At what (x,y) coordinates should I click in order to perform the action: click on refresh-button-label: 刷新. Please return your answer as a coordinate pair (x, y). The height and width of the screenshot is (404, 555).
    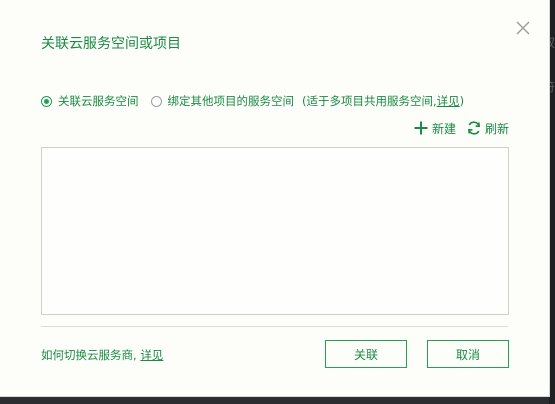
    Looking at the image, I should click on (496, 128).